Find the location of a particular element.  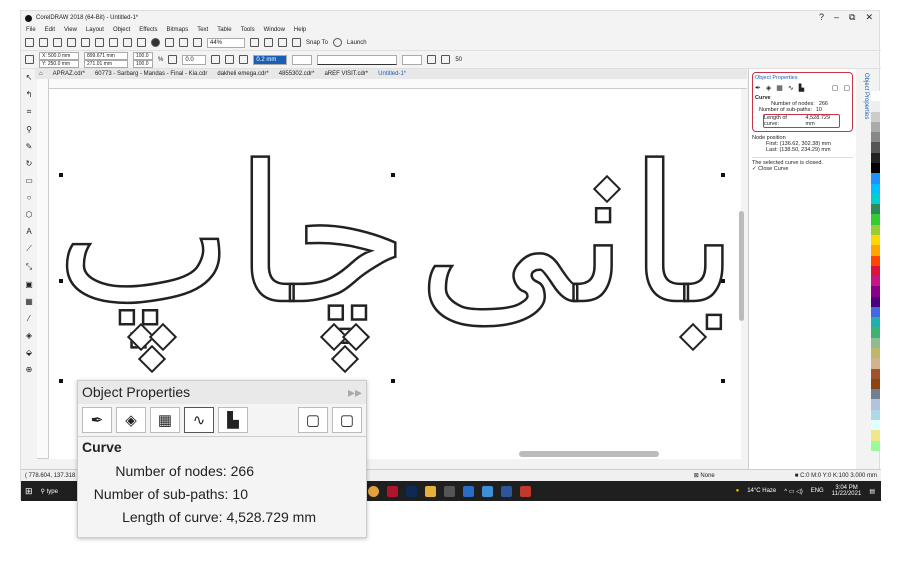

vertical-ruler is located at coordinates (43, 269).